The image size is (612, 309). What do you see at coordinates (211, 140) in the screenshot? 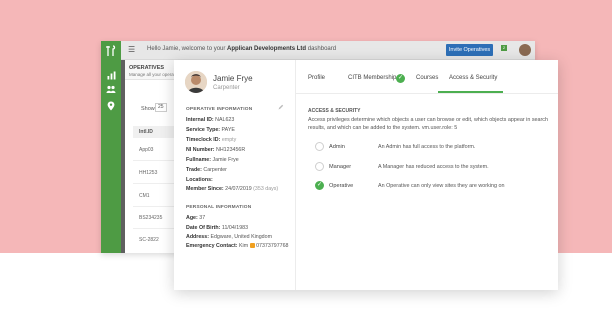
I see `field-timeclock-id: Timeclock ID: empty` at bounding box center [211, 140].